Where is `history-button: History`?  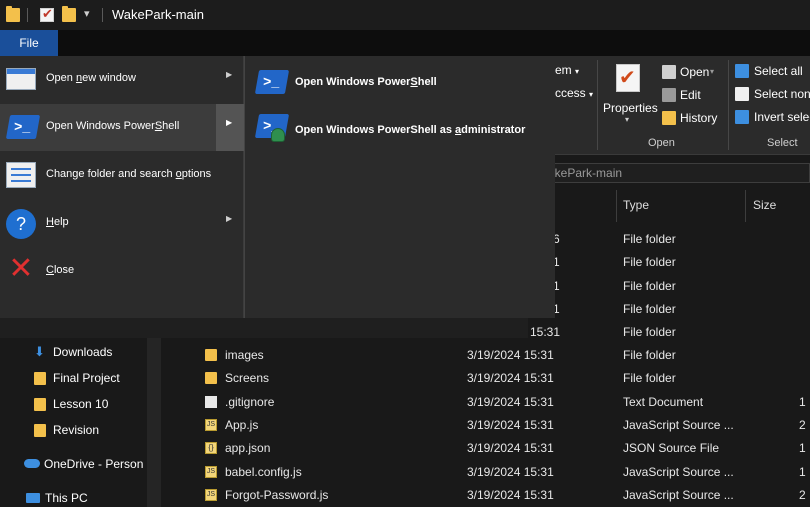 history-button: History is located at coordinates (693, 119).